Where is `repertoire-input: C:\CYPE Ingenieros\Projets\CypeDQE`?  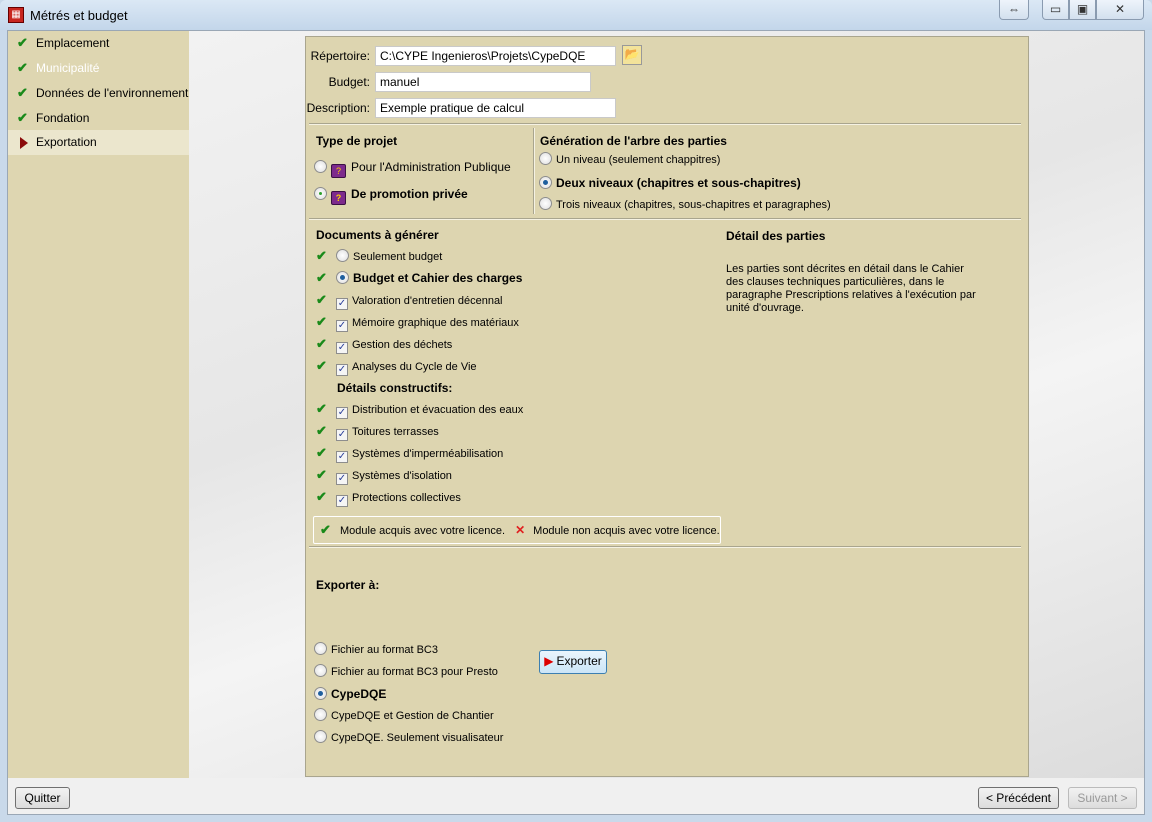
repertoire-input: C:\CYPE Ingenieros\Projets\CypeDQE is located at coordinates (495, 56).